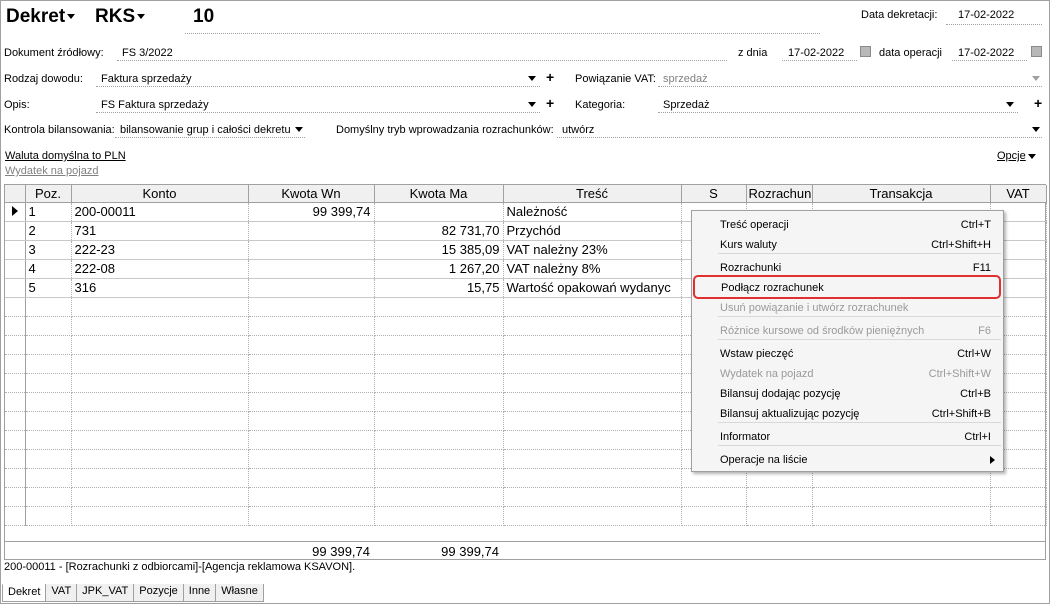 The height and width of the screenshot is (604, 1050). What do you see at coordinates (120, 17) in the screenshot?
I see `register-dropdown: RKS` at bounding box center [120, 17].